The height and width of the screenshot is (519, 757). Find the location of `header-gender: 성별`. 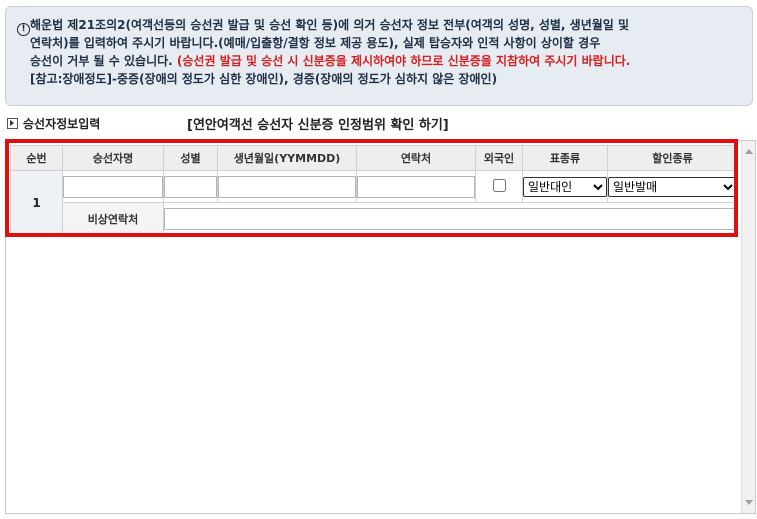

header-gender: 성별 is located at coordinates (190, 158).